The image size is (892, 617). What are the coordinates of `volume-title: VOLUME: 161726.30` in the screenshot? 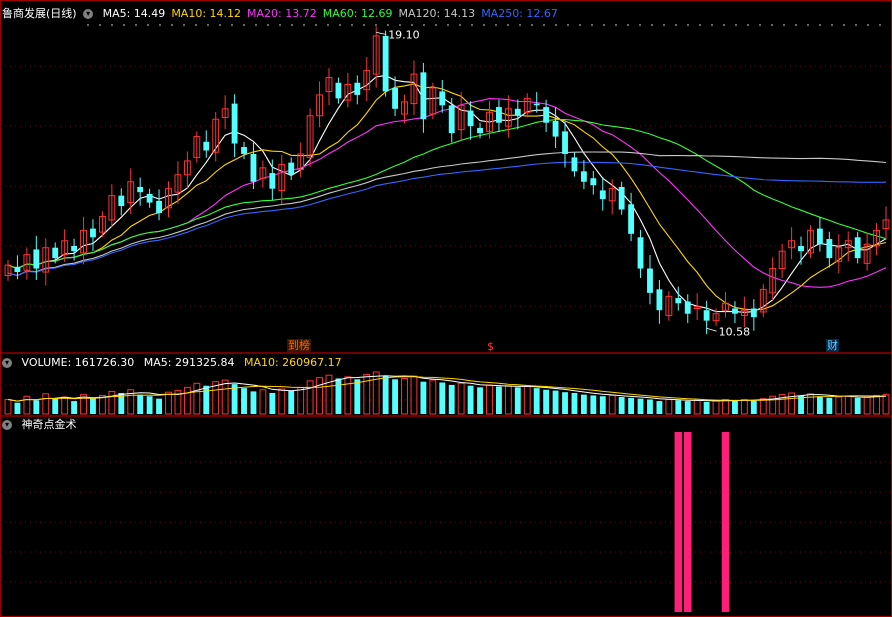 It's located at (78, 362).